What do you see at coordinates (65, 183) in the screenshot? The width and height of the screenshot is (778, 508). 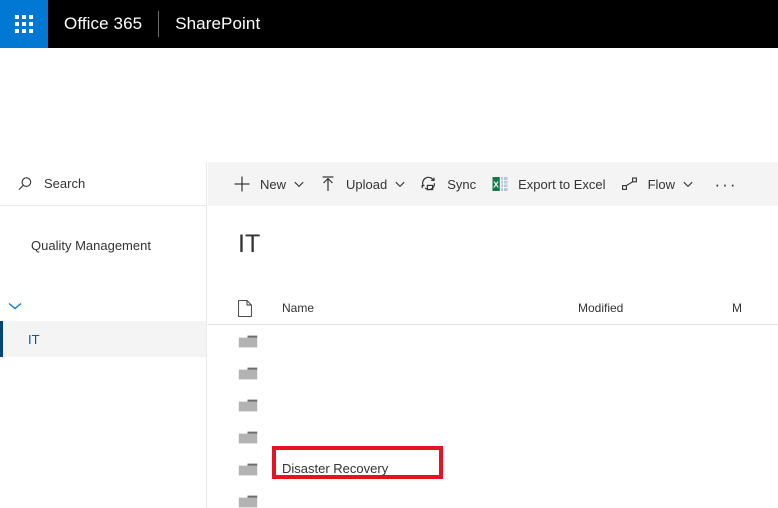 I see `search-placeholder-text: Search` at bounding box center [65, 183].